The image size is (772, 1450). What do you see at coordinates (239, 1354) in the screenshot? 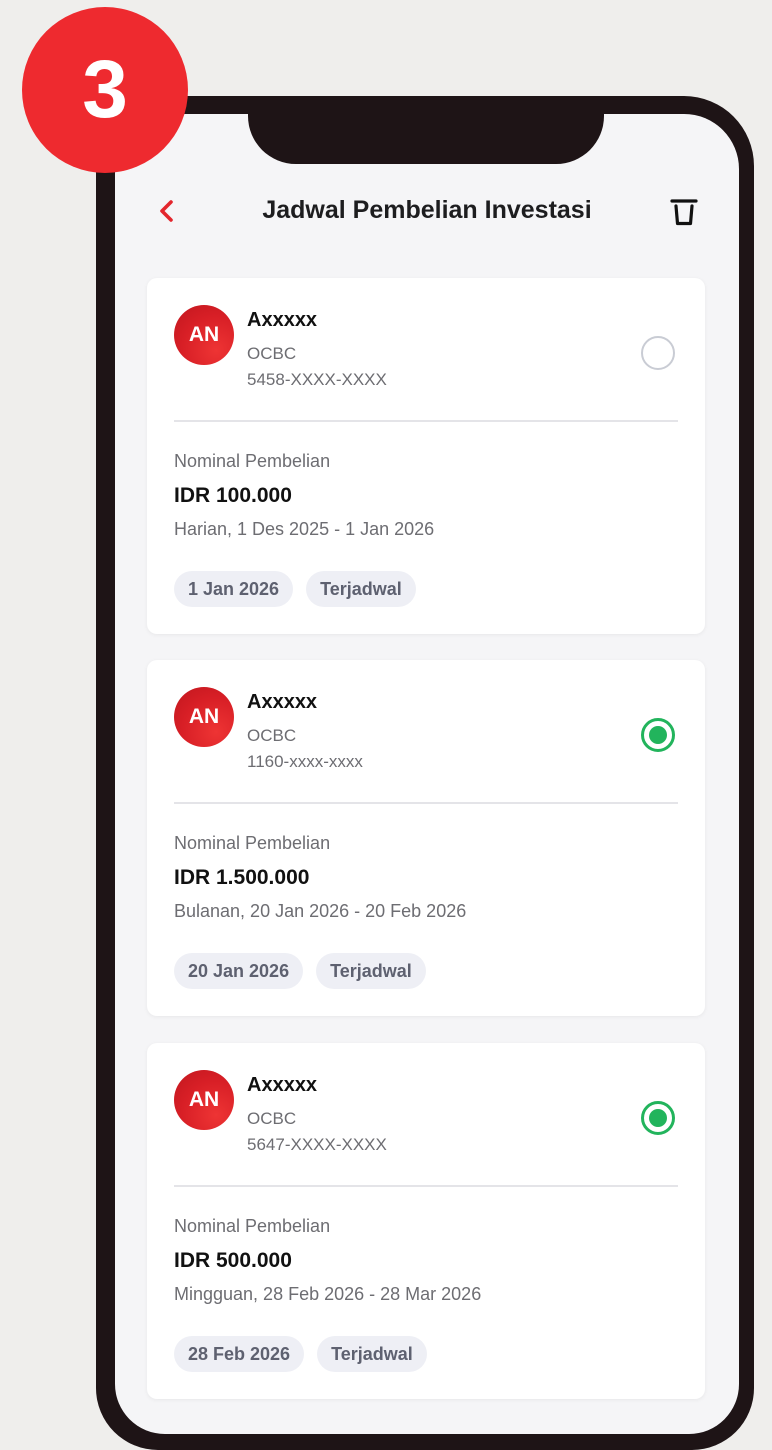
I see `date-chip: 28 Feb 2026` at bounding box center [239, 1354].